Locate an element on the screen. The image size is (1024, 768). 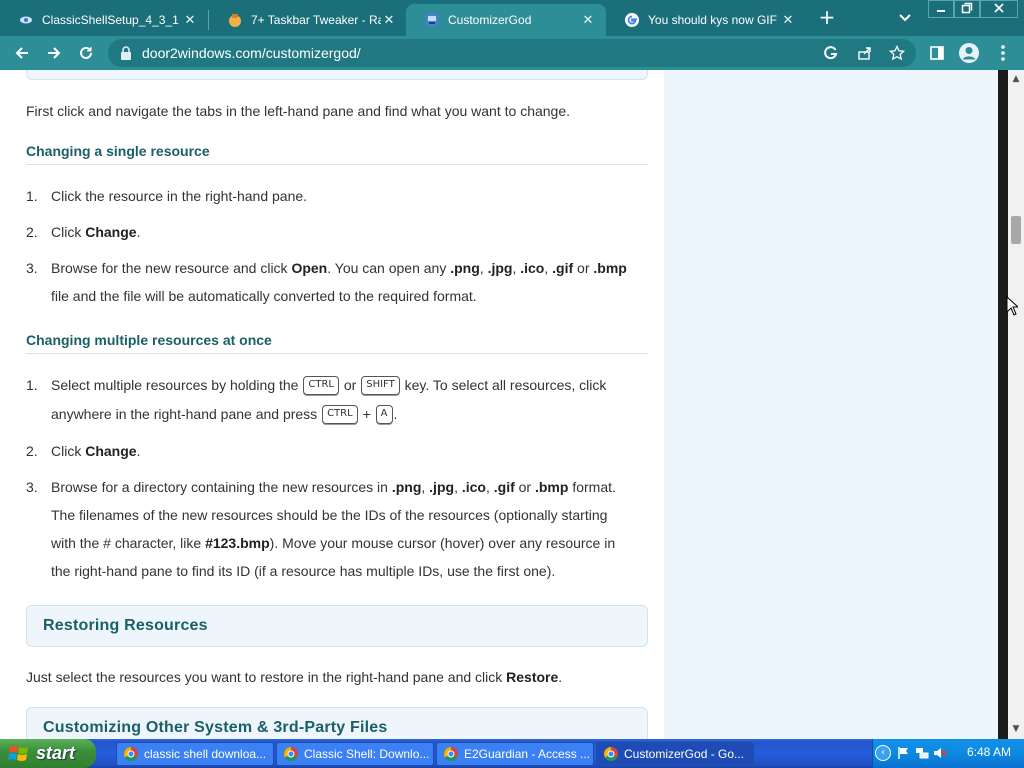
browser-toolbar: door2windows.com/customizergod/ is located at coordinates (512, 53).